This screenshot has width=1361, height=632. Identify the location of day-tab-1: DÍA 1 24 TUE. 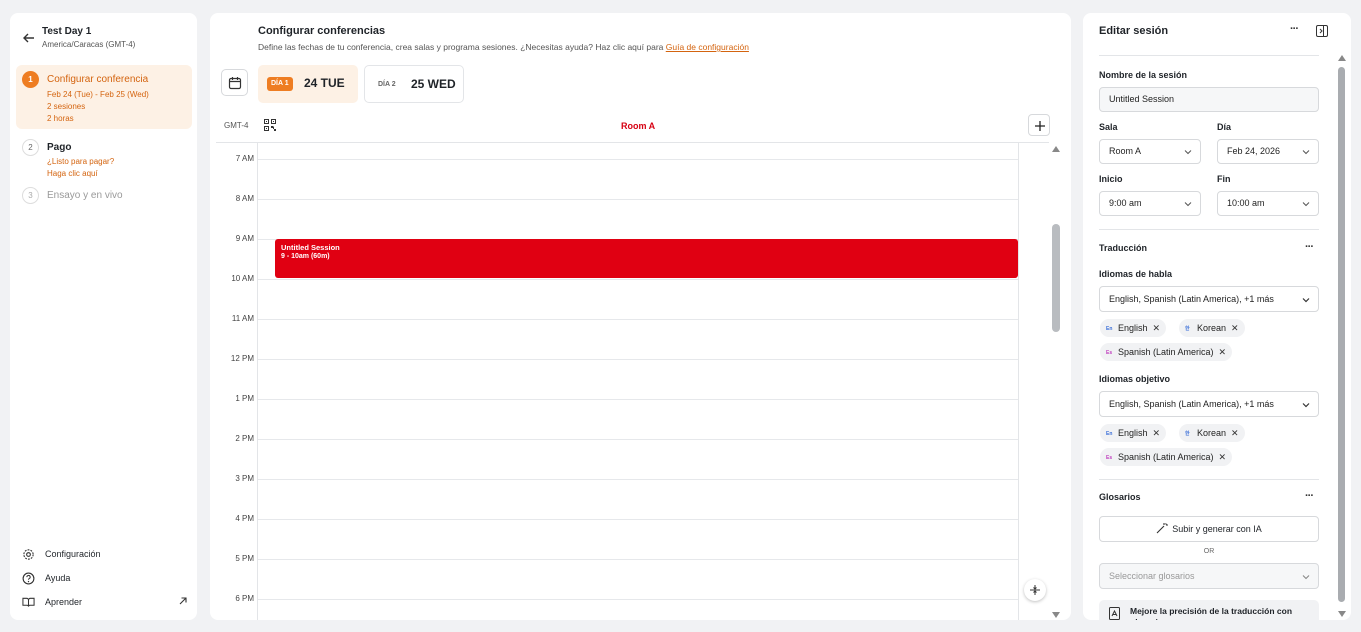
(308, 84).